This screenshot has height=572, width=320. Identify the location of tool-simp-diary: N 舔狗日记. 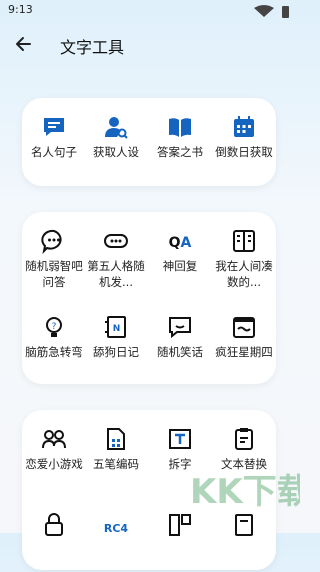
(116, 344).